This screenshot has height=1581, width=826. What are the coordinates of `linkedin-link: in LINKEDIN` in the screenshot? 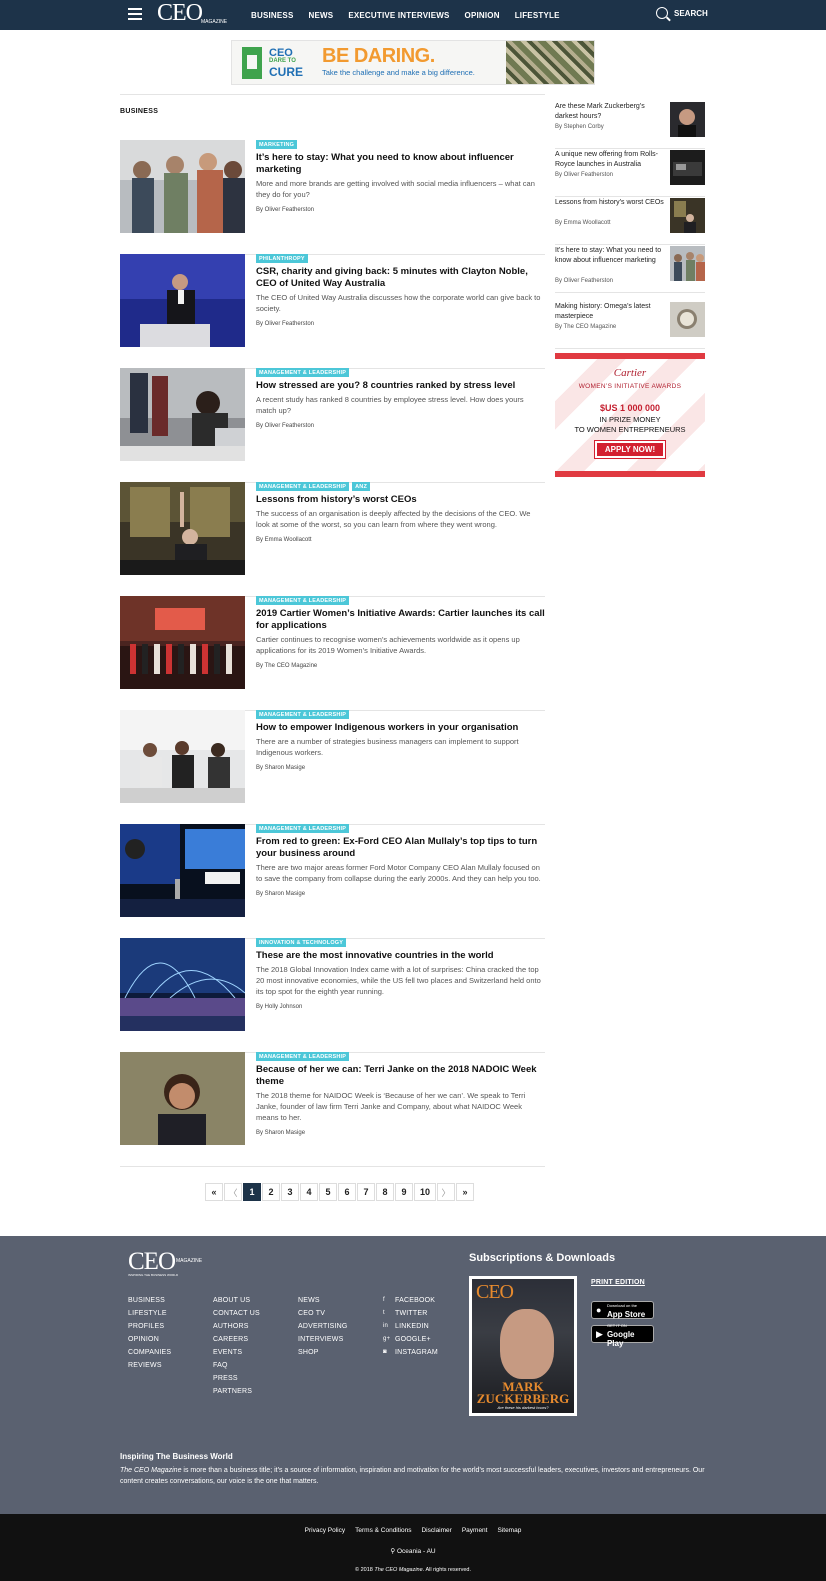 It's located at (410, 1326).